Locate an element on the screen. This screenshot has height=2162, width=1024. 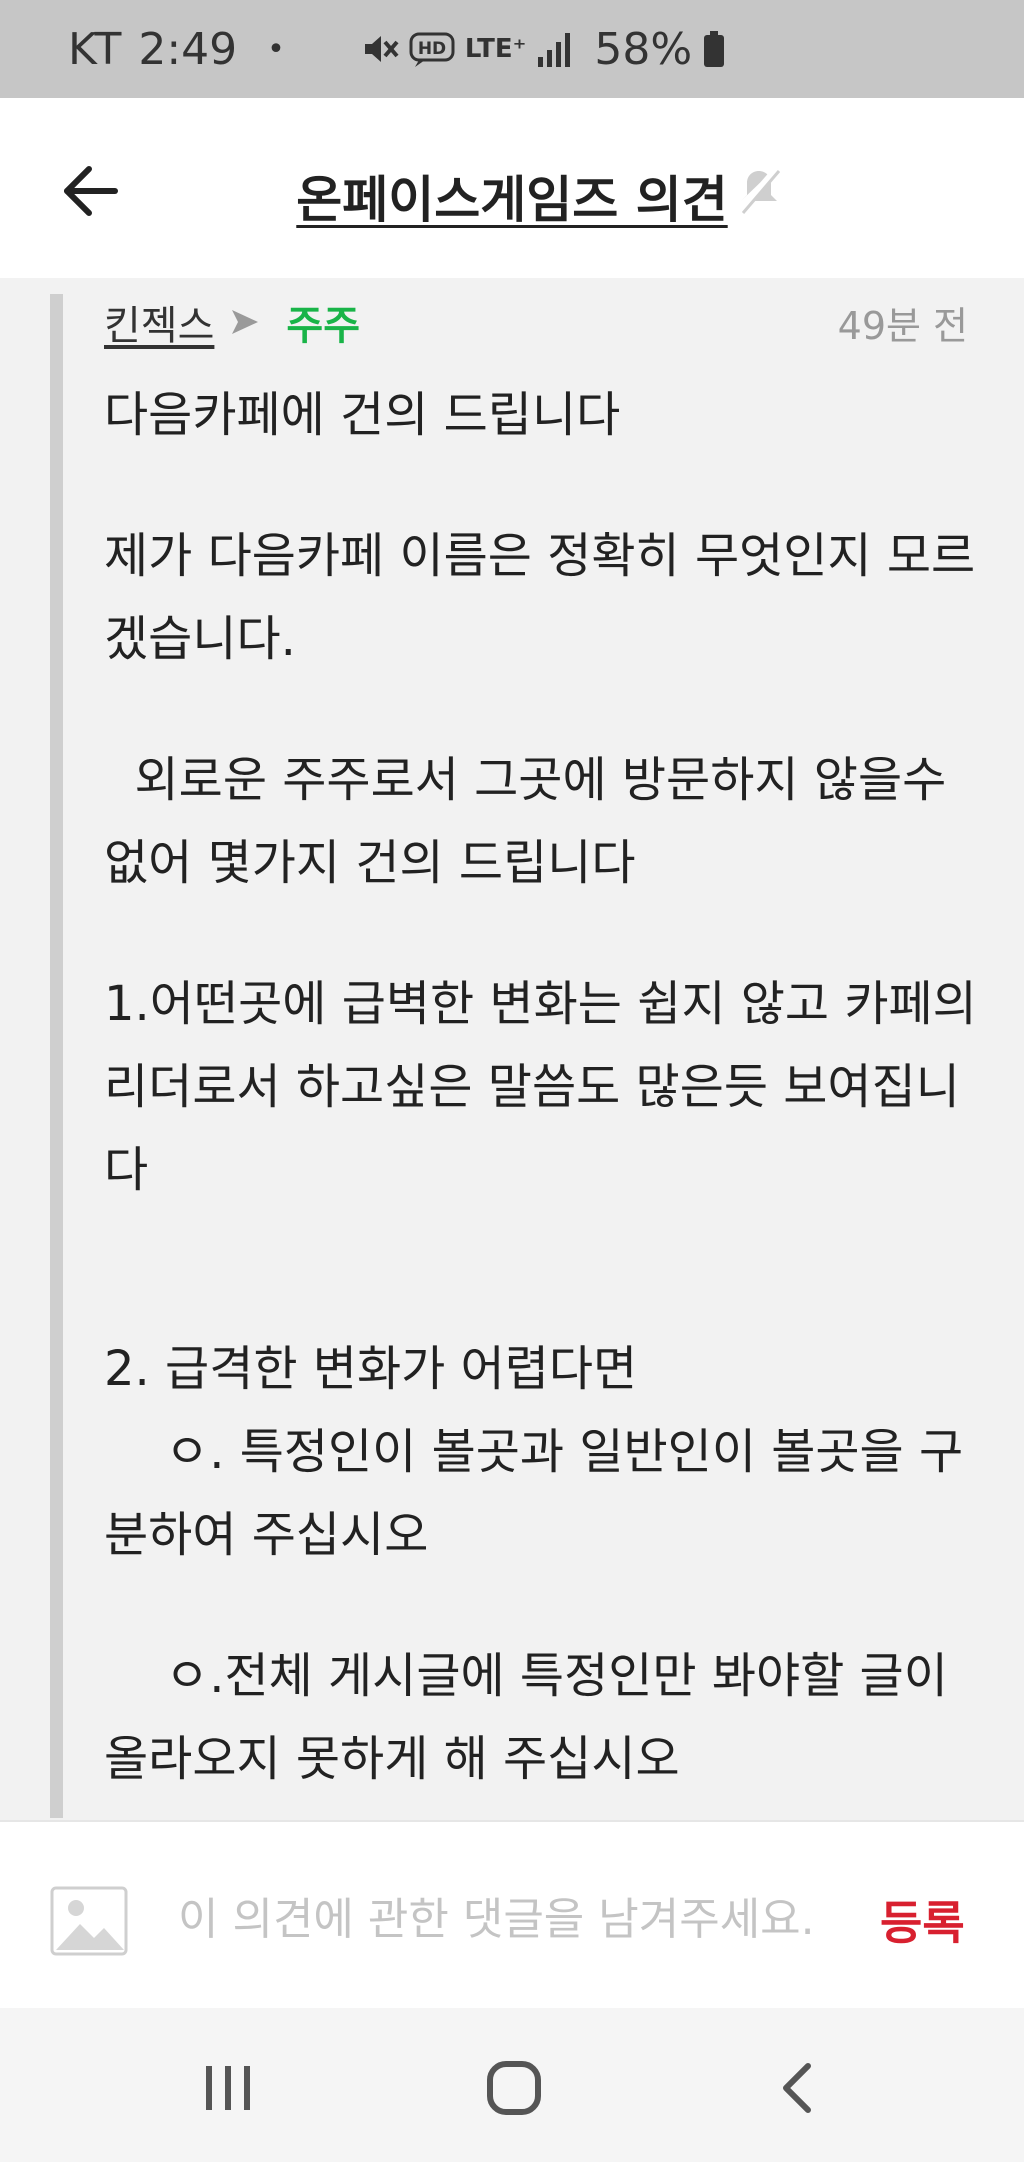
post-meta: 킨젝스 주주 49분 전 is located at coordinates (536, 322).